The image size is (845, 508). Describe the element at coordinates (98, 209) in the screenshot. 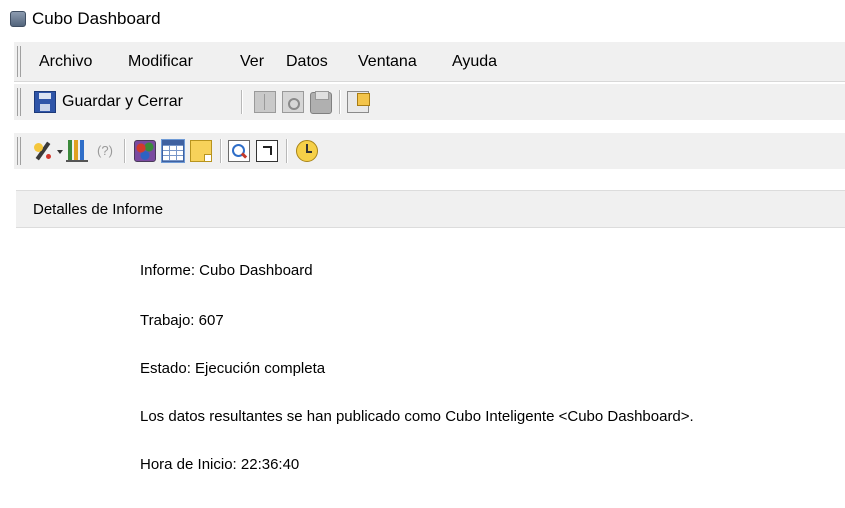

I see `details-title: Detalles de Informe` at that location.